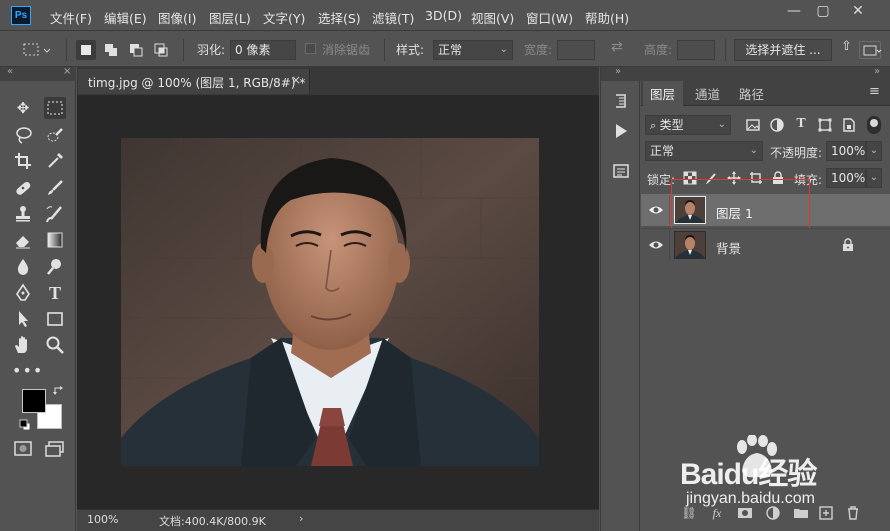  I want to click on panel-collapse-icon: », so click(877, 71).